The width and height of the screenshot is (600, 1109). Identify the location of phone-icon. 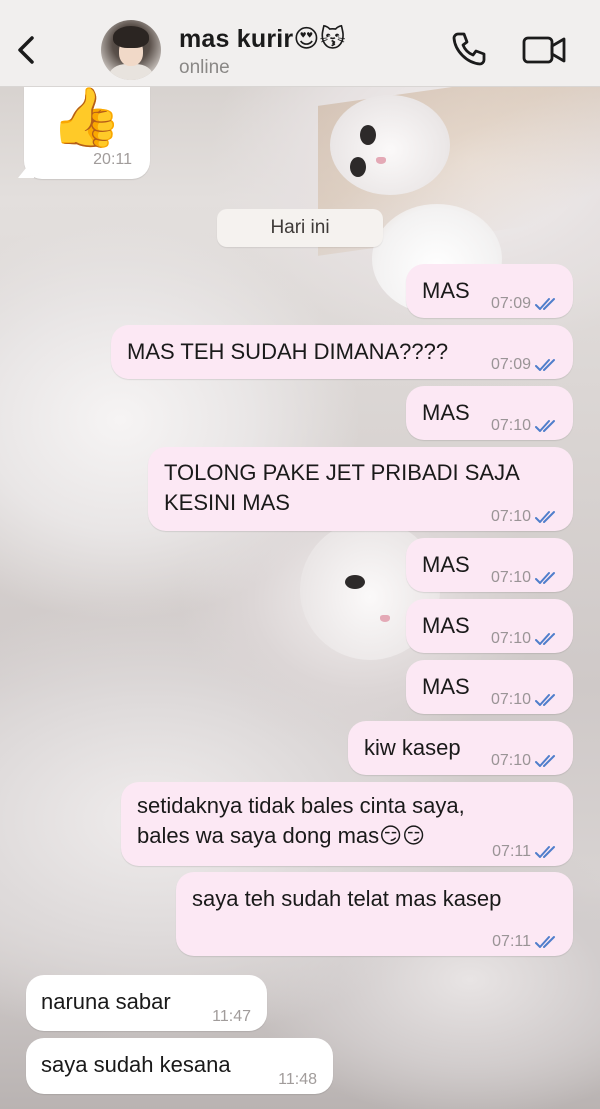
(469, 49).